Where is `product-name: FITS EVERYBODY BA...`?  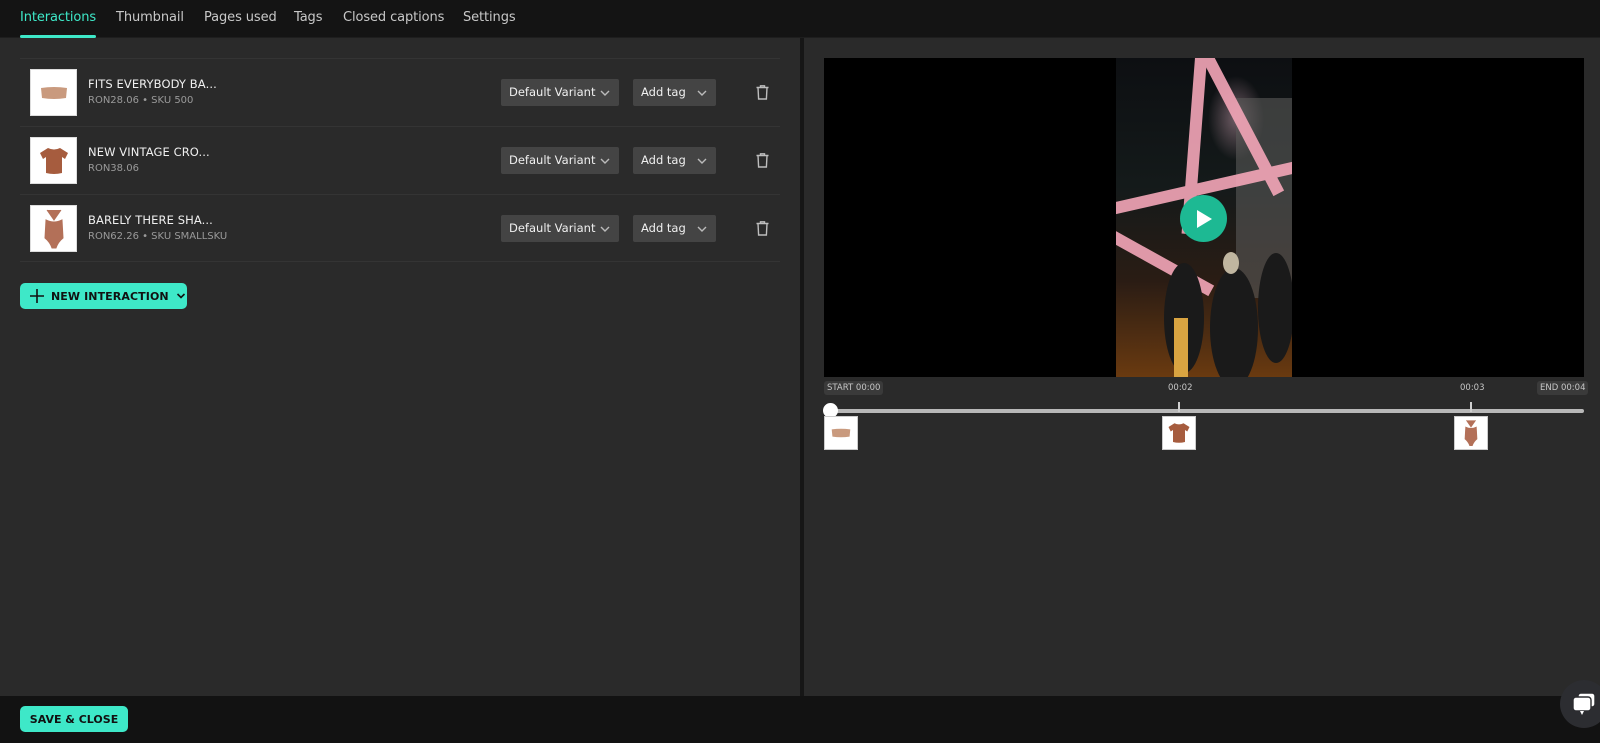
product-name: FITS EVERYBODY BA... is located at coordinates (152, 84).